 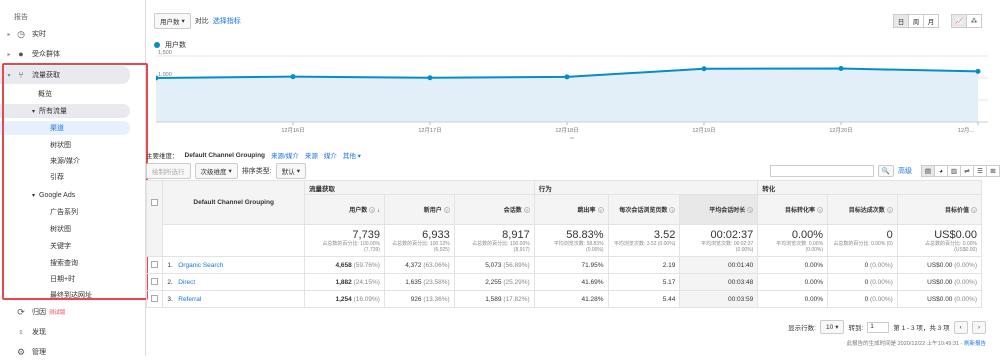 I want to click on sidebar-item-referrals: 引荐, so click(x=73, y=177).